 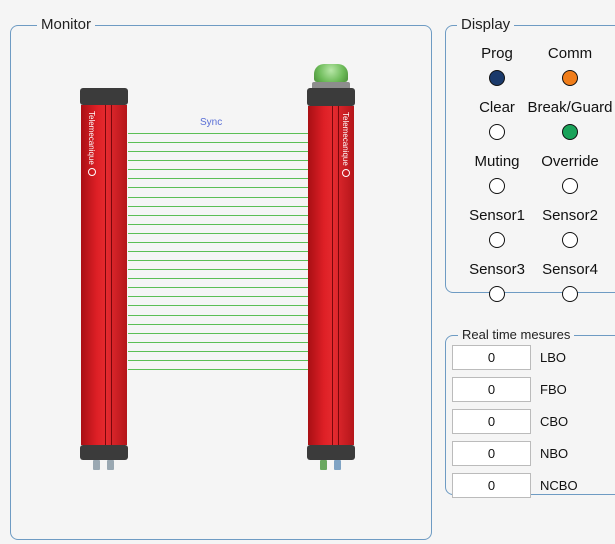 What do you see at coordinates (554, 421) in the screenshot?
I see `measure-label: CBO` at bounding box center [554, 421].